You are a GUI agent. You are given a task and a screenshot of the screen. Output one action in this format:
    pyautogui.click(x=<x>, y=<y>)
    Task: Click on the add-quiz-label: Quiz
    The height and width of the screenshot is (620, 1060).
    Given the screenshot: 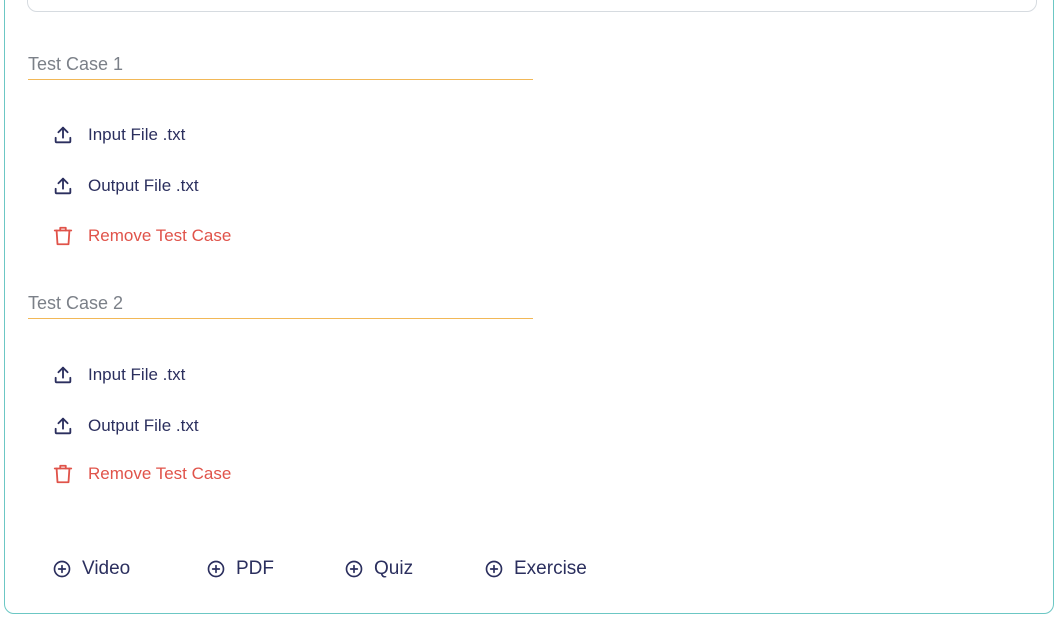 What is the action you would take?
    pyautogui.click(x=394, y=568)
    